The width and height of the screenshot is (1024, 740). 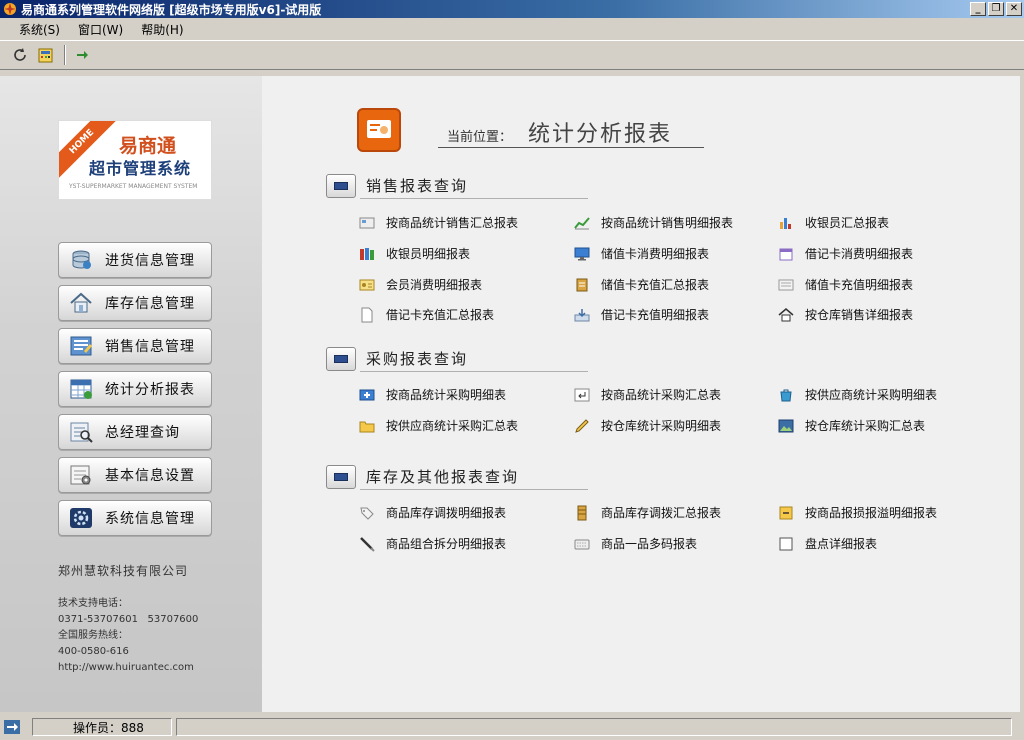 I want to click on card-stack-icon, so click(x=582, y=285).